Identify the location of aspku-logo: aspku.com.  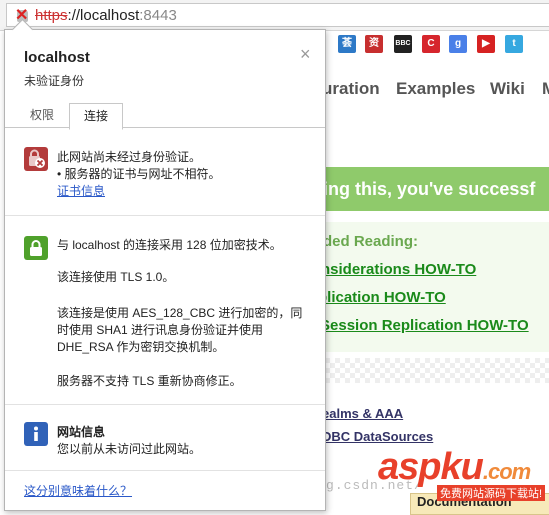
(454, 467).